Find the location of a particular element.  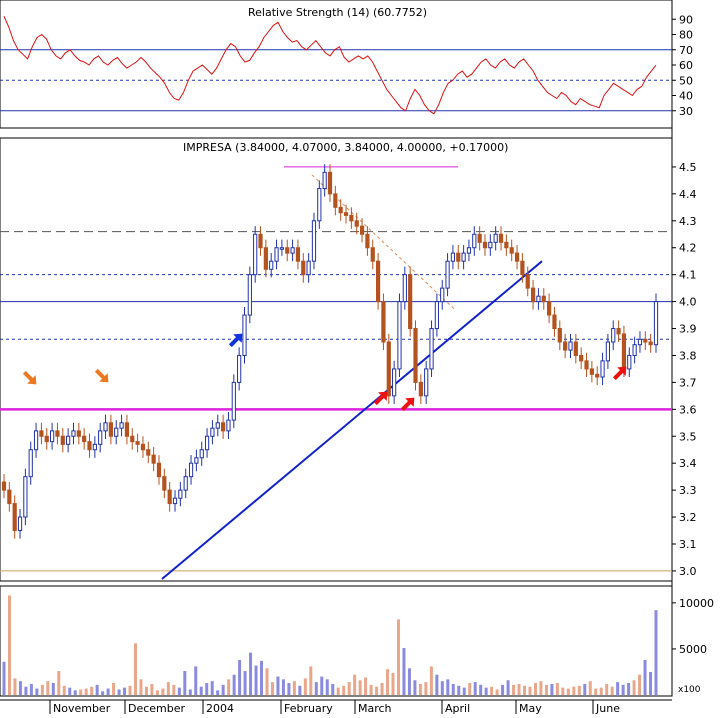

price-tick-label: 3.2 is located at coordinates (688, 517).